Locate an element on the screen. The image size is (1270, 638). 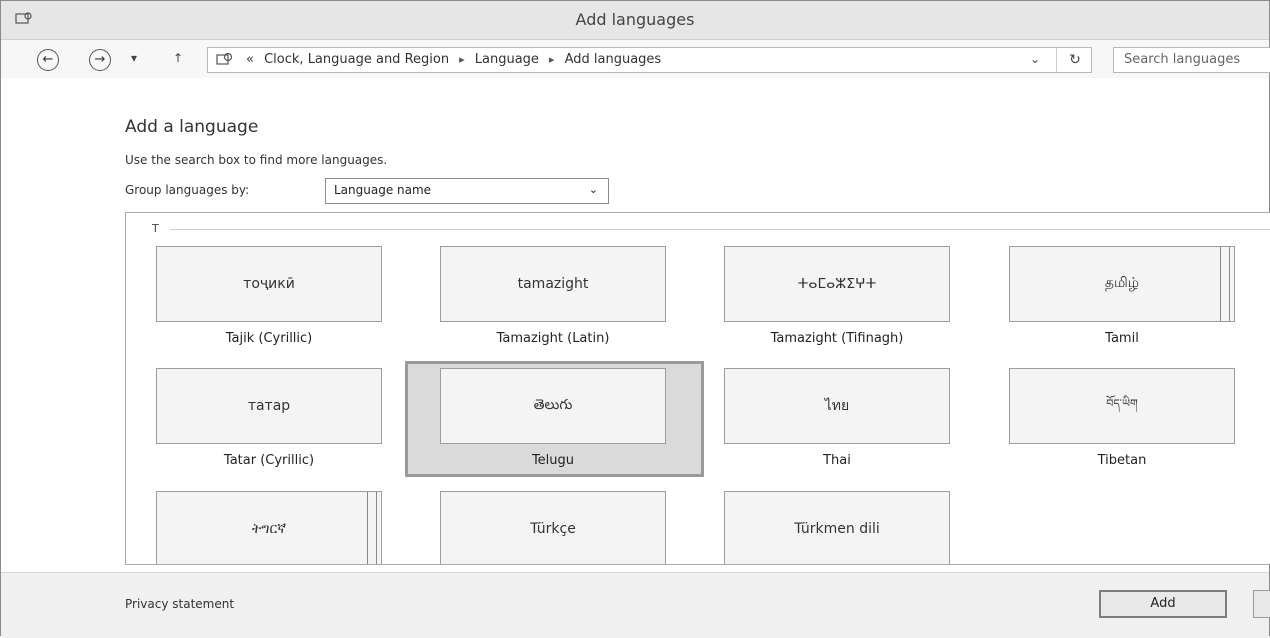
native-name: ไทย is located at coordinates (837, 406).